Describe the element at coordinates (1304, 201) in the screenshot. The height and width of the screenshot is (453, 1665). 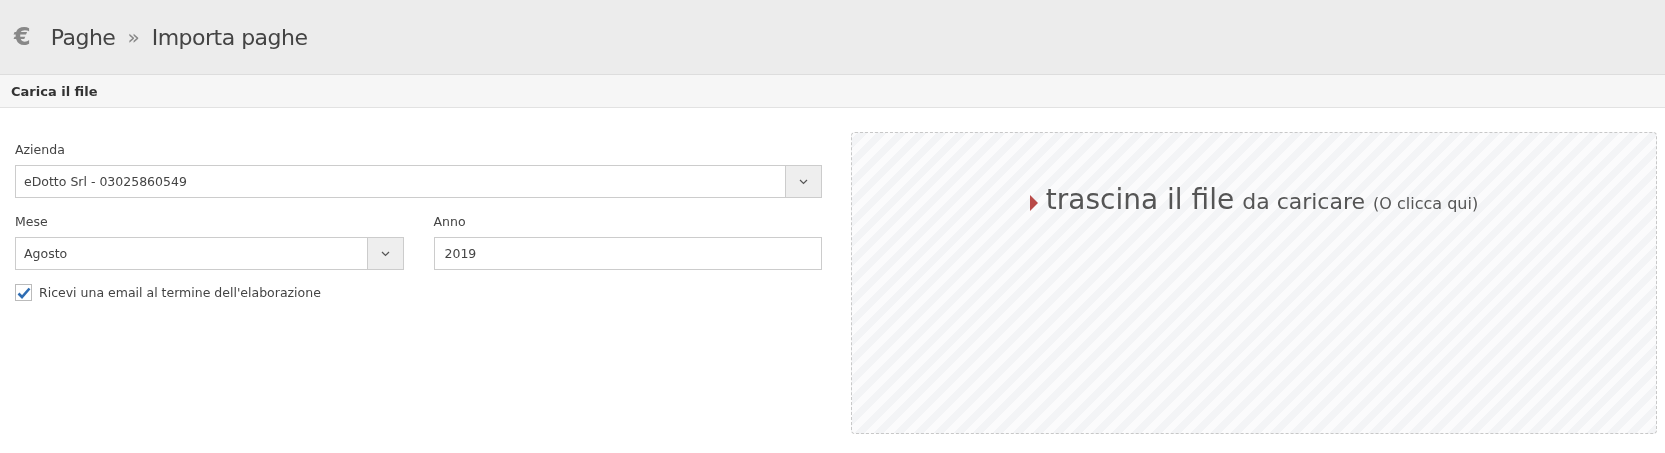
I see `dropzone-subtitle: da caricare` at that location.